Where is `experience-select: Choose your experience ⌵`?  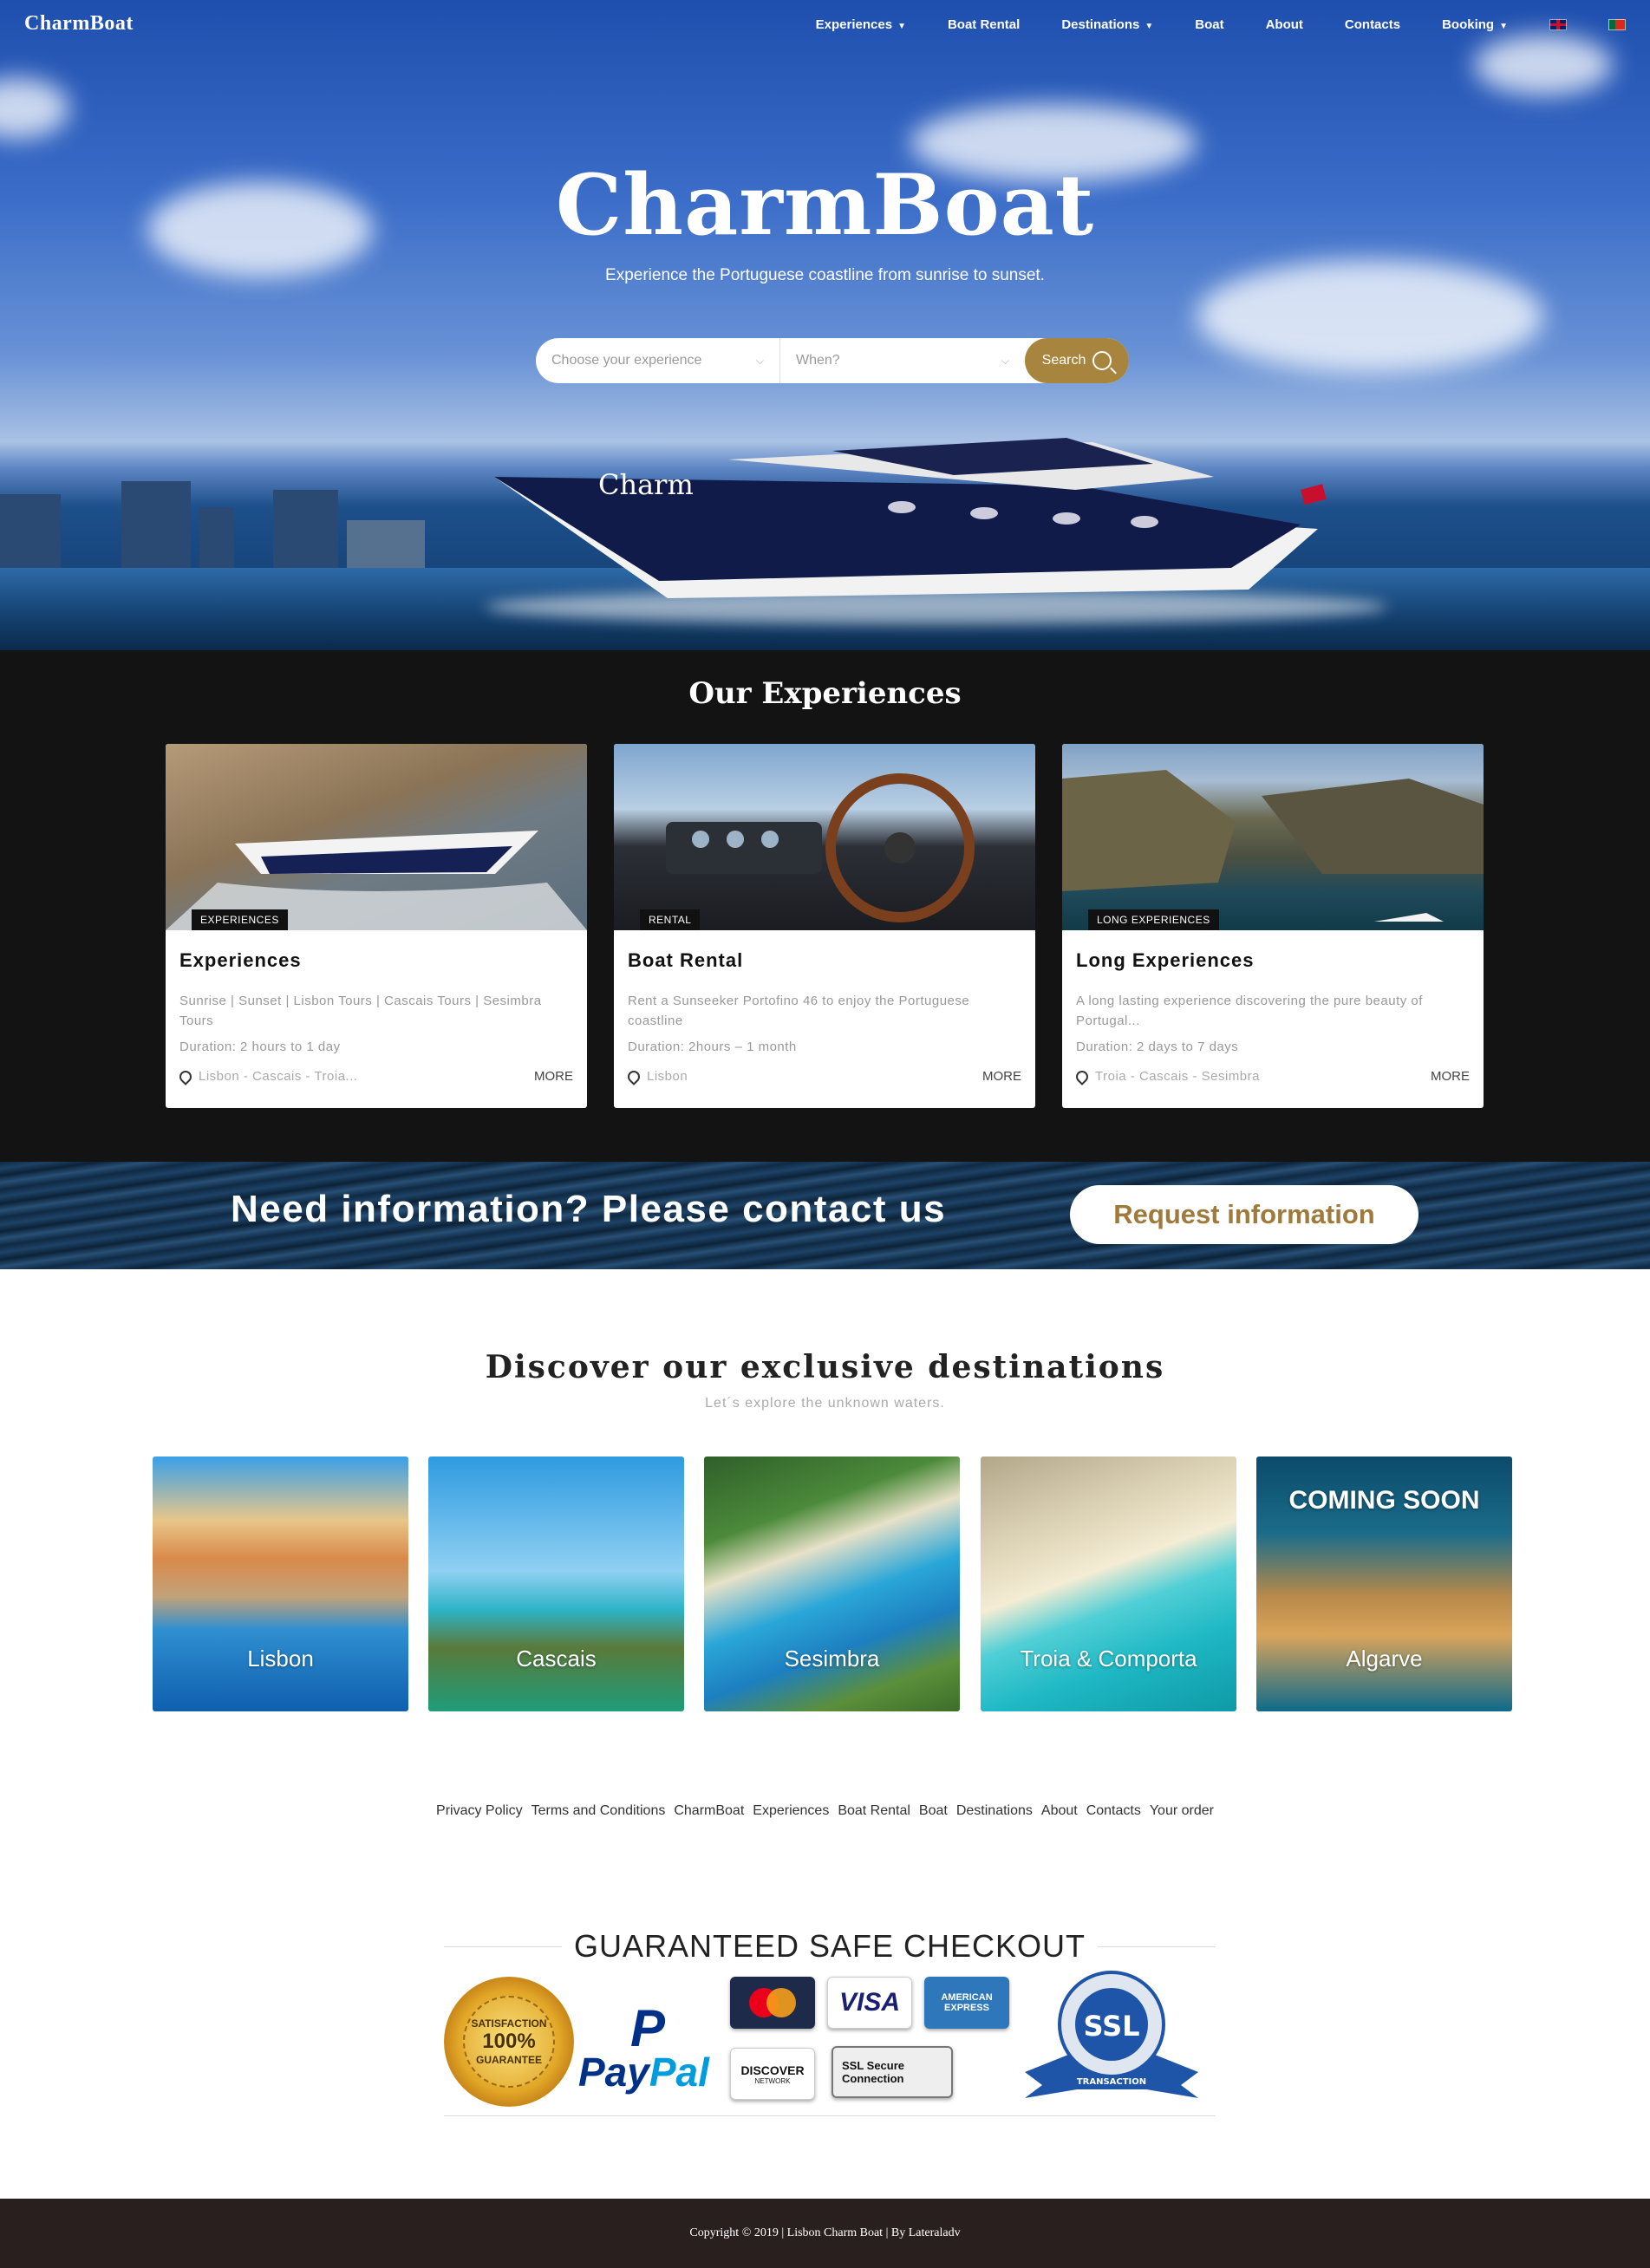 experience-select: Choose your experience ⌵ is located at coordinates (658, 361).